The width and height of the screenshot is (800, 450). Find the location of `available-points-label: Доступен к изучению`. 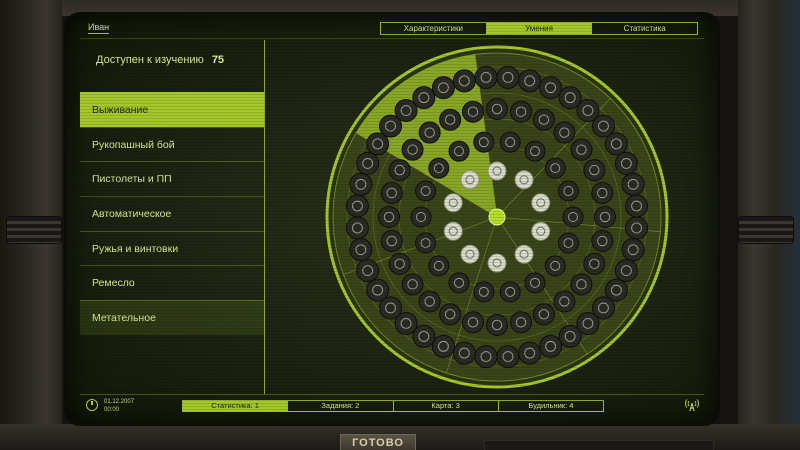

available-points-label: Доступен к изучению is located at coordinates (150, 60).